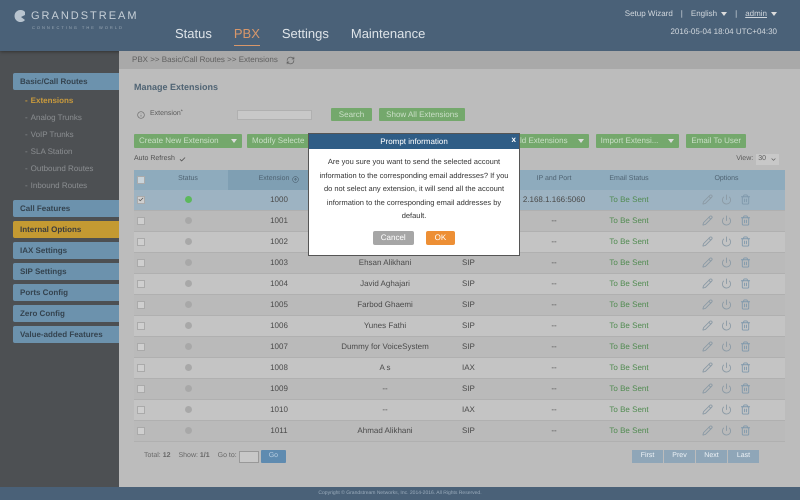 Image resolution: width=800 pixels, height=500 pixels. Describe the element at coordinates (385, 326) in the screenshot. I see `table-cell: Yunes Fathi` at that location.